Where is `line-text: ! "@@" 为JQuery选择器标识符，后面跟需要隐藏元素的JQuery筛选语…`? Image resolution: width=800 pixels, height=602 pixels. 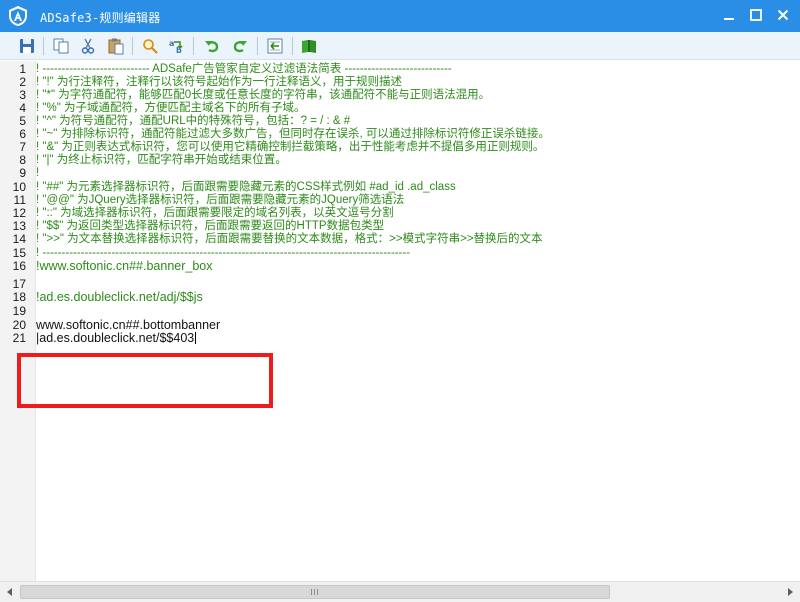 line-text: ! "@@" 为JQuery选择器标识符，后面跟需要隐藏元素的JQuery筛选语… is located at coordinates (220, 200).